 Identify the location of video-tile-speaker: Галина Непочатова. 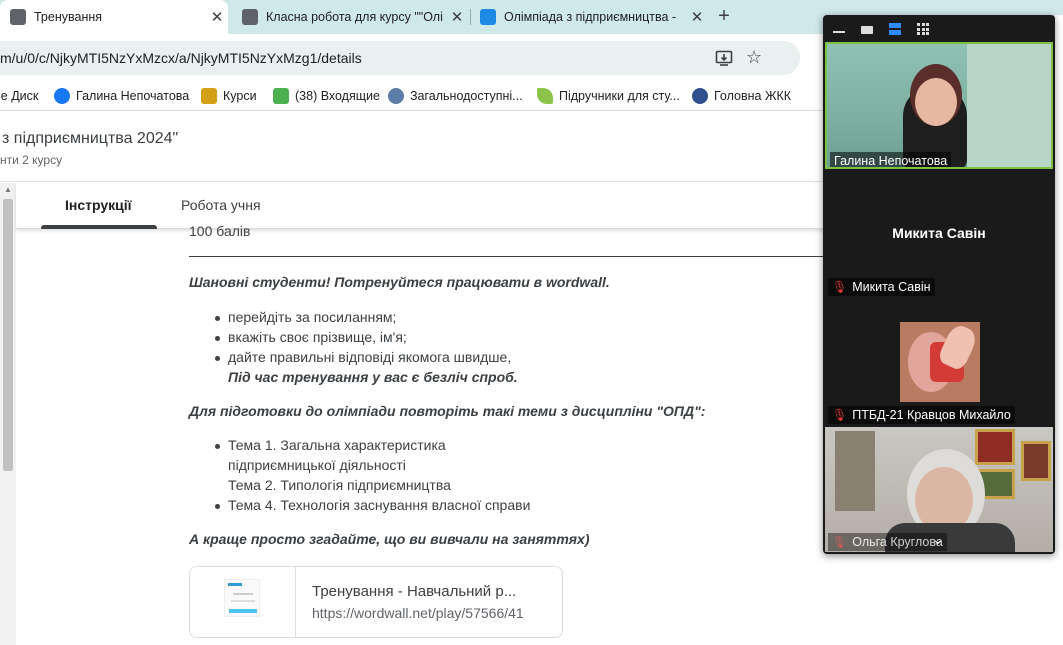
(939, 105).